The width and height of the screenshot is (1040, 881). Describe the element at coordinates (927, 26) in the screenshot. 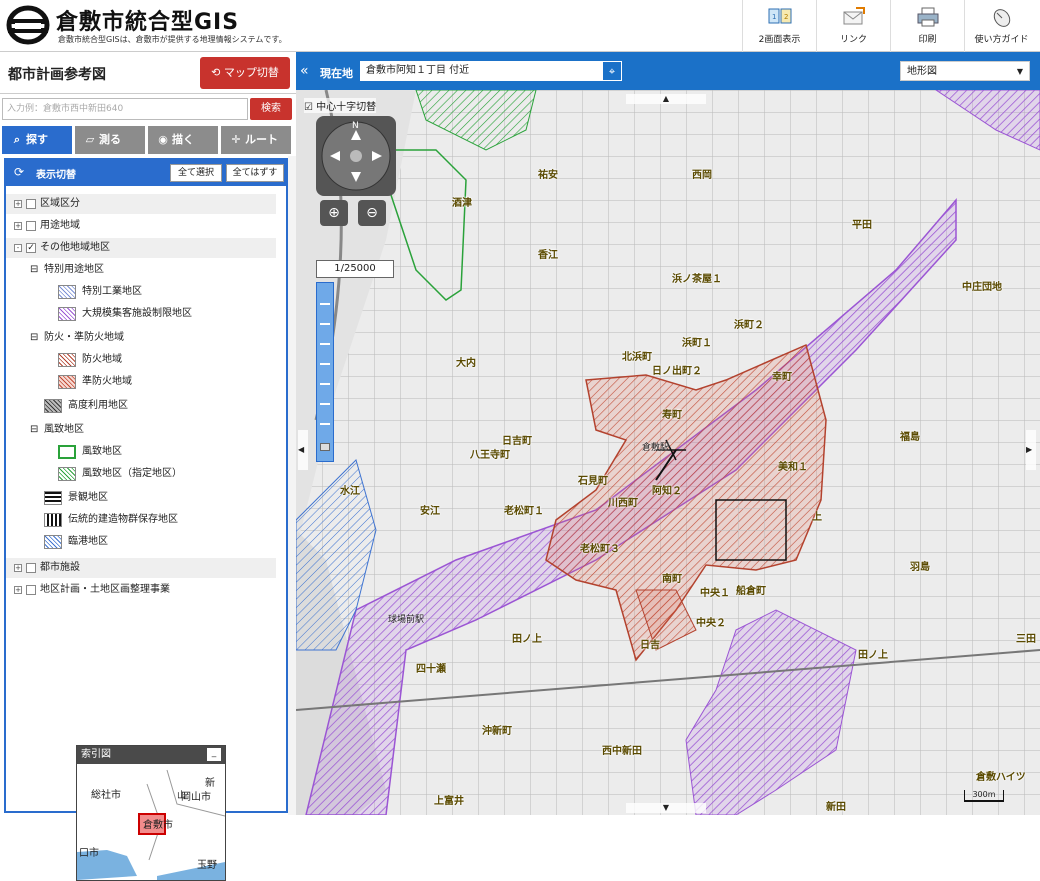

I see `print-button: 印刷` at that location.